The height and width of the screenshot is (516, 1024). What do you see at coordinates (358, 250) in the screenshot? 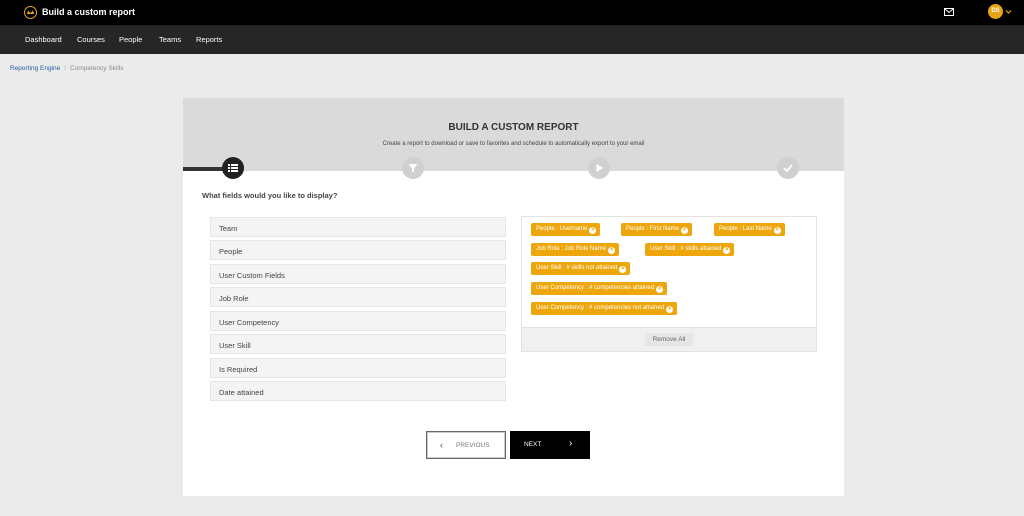
I see `field-people: People` at bounding box center [358, 250].